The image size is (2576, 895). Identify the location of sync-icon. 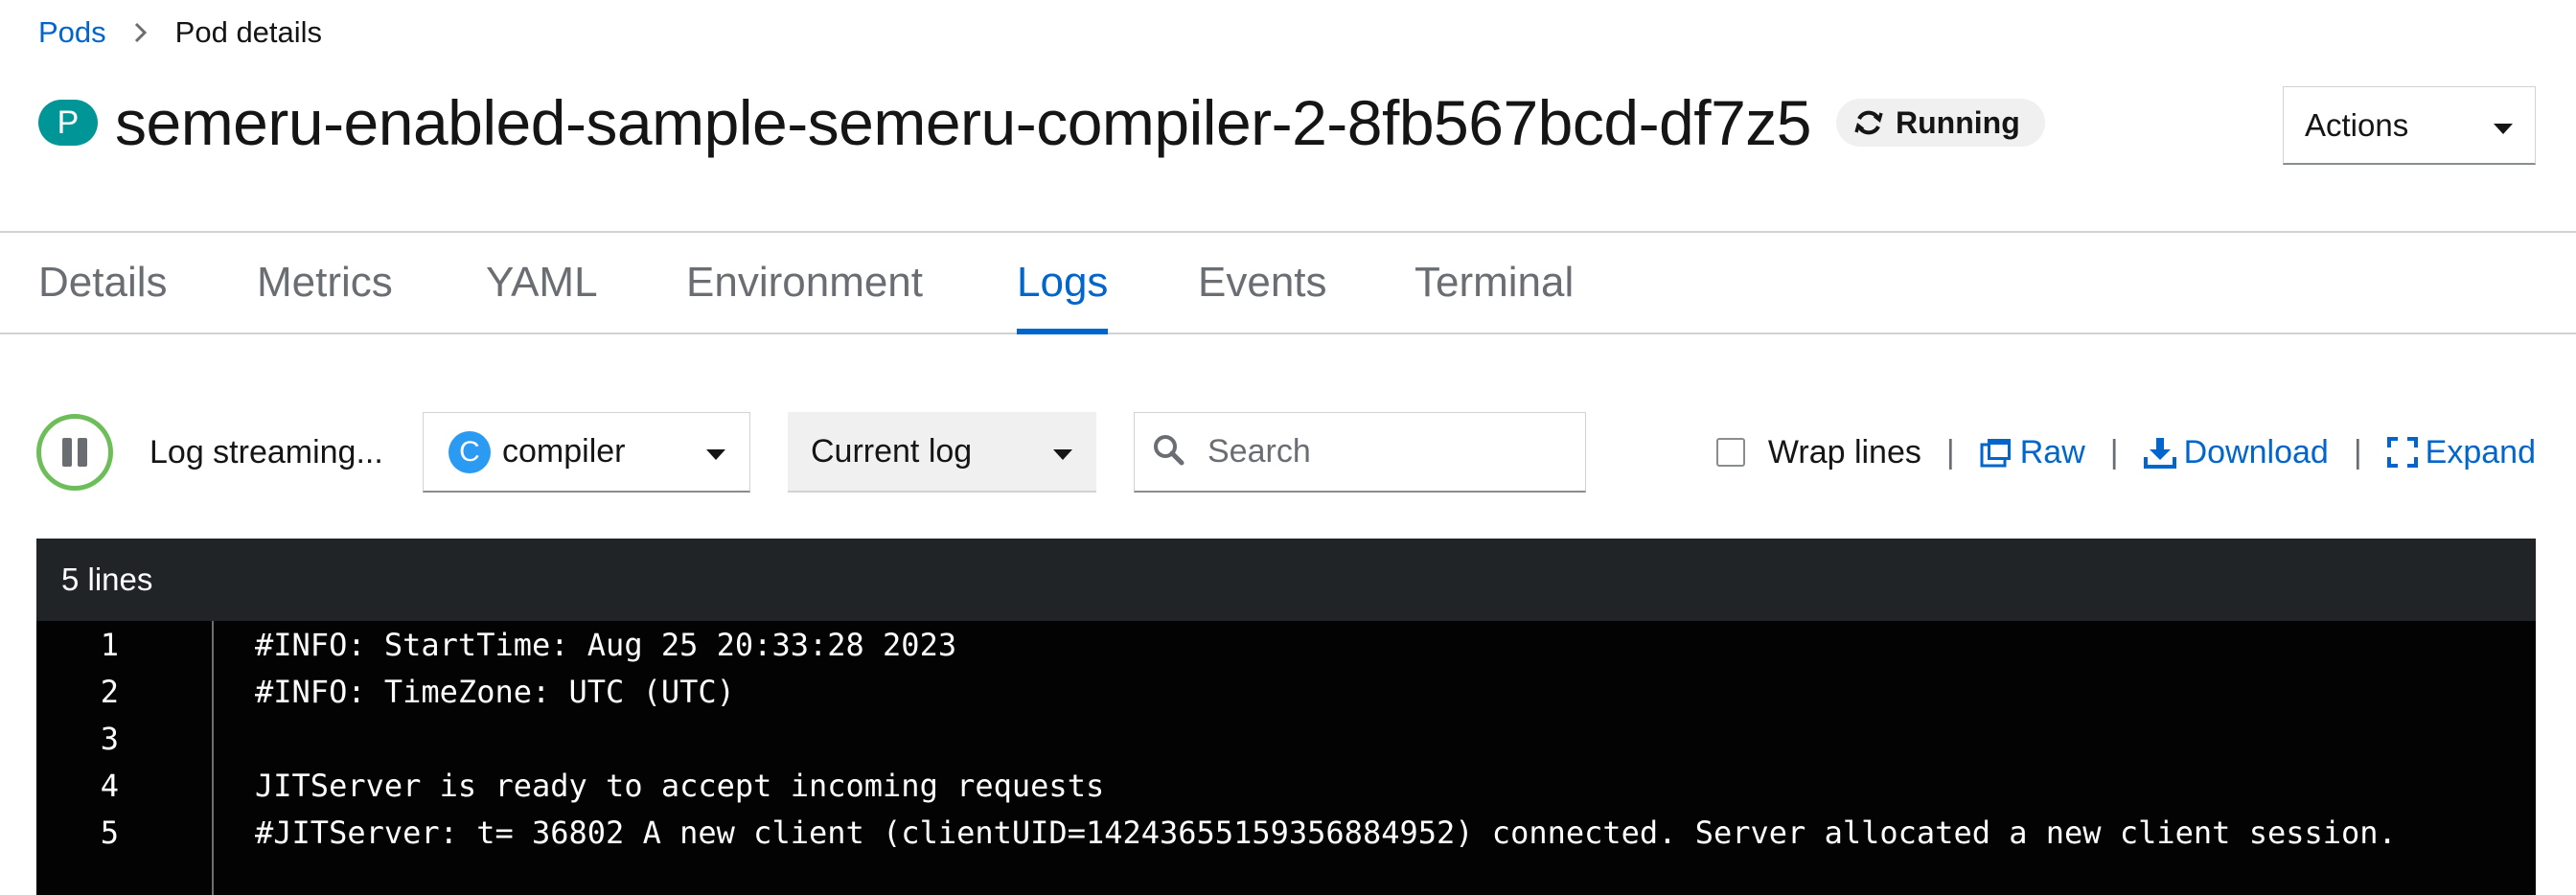
(1868, 122).